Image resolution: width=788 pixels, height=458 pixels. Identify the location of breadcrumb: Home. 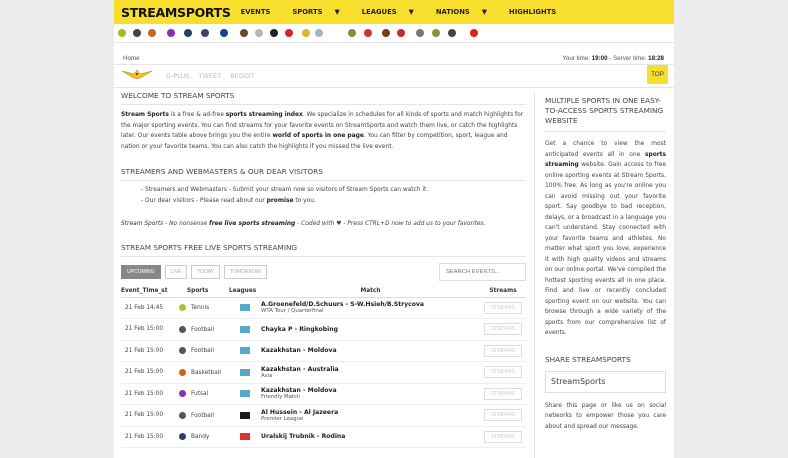
(131, 58).